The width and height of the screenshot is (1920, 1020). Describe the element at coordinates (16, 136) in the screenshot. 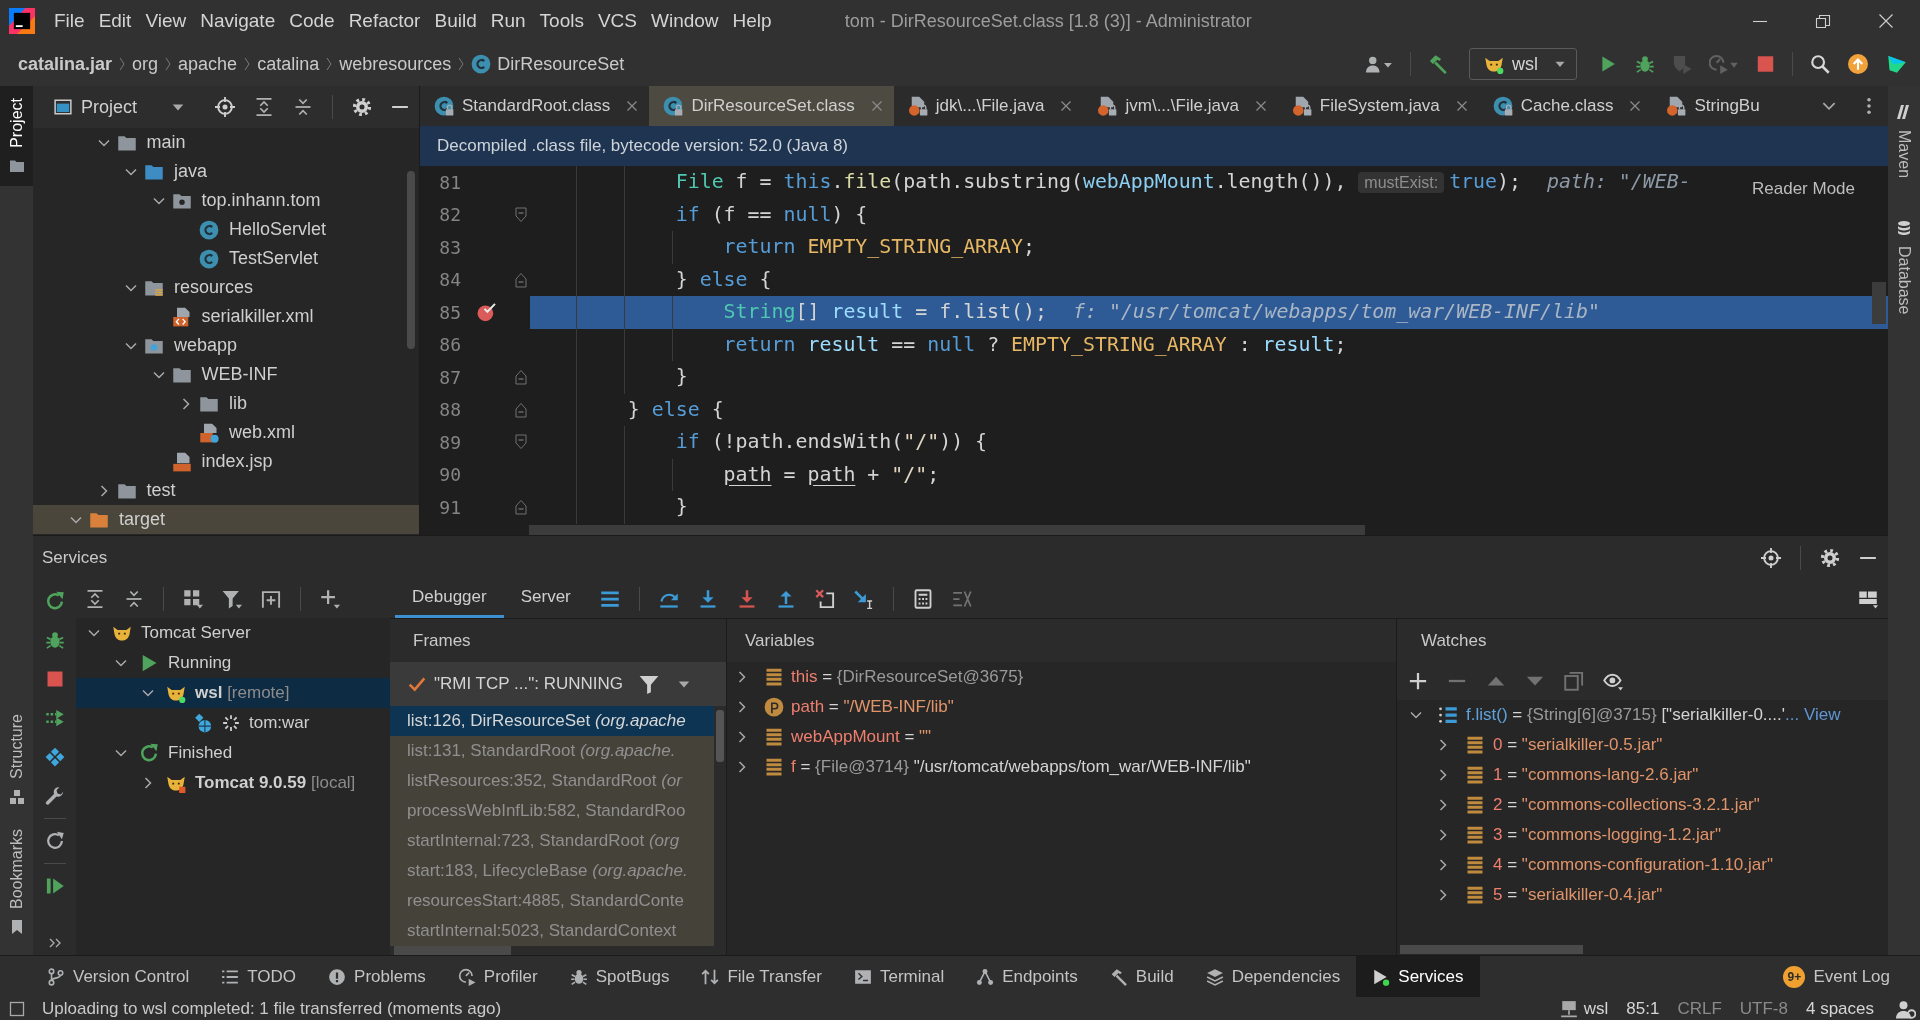

I see `tool-window-tab: Project` at that location.